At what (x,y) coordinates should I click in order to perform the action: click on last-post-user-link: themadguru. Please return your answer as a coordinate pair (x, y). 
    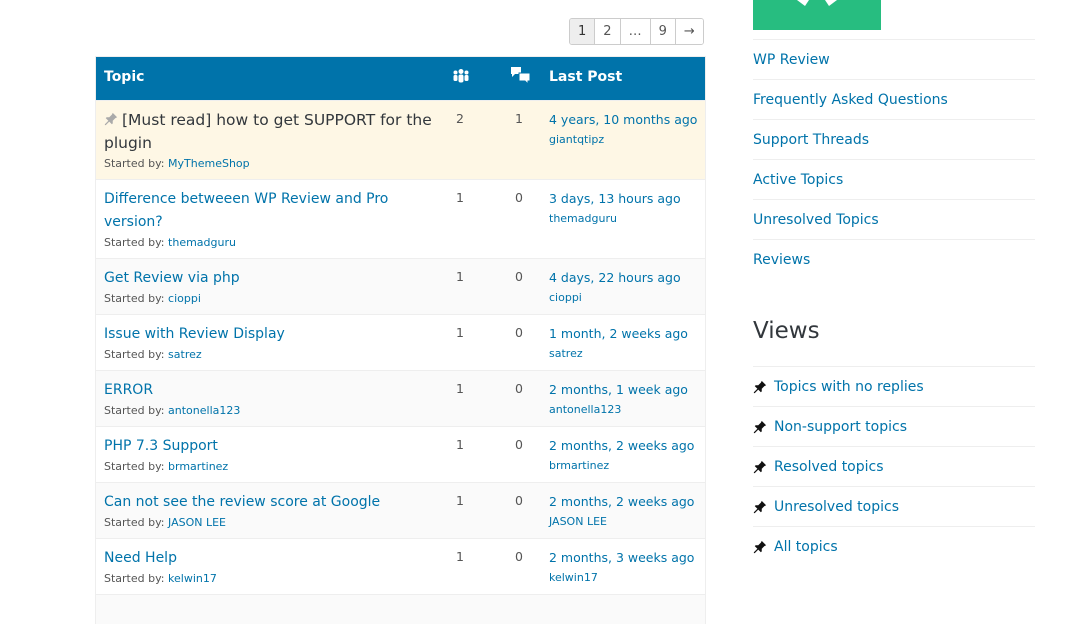
    Looking at the image, I should click on (615, 219).